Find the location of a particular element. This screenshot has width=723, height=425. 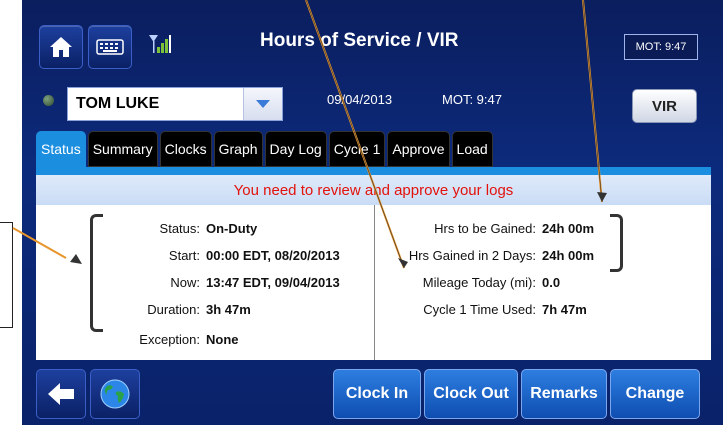

tab-status: Status is located at coordinates (61, 149).